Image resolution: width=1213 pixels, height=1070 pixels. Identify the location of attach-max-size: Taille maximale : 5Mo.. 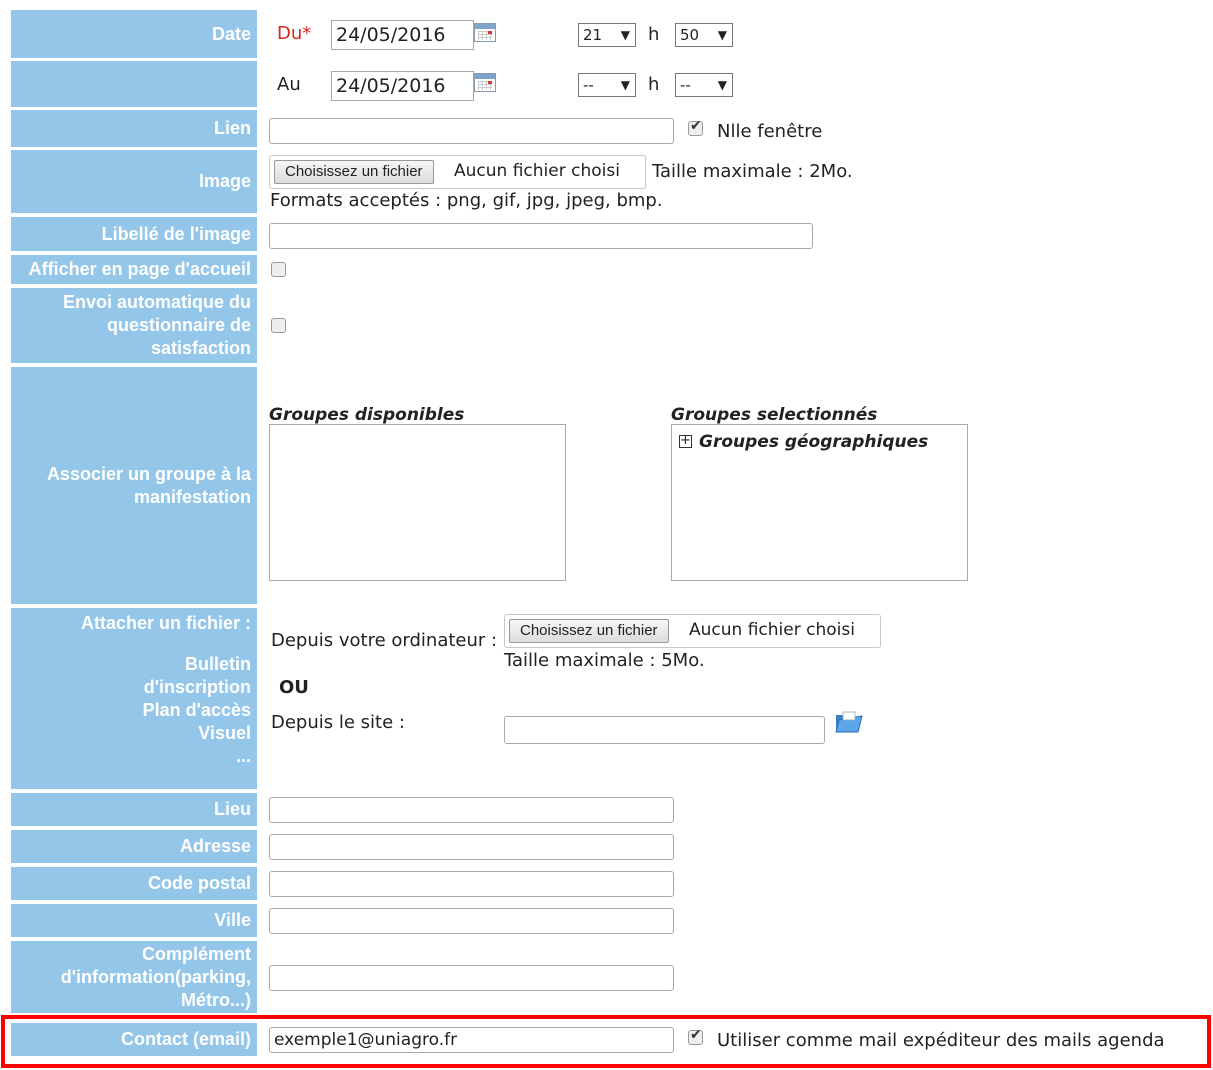
(604, 660).